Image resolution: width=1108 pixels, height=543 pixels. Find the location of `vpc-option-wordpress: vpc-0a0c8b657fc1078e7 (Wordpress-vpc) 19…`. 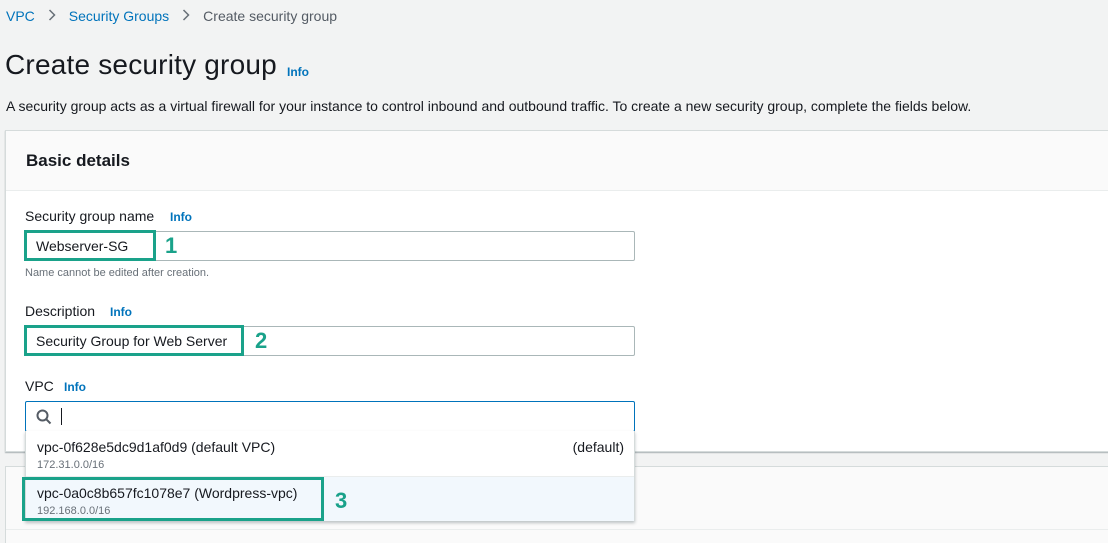

vpc-option-wordpress: vpc-0a0c8b657fc1078e7 (Wordpress-vpc) 19… is located at coordinates (330, 498).